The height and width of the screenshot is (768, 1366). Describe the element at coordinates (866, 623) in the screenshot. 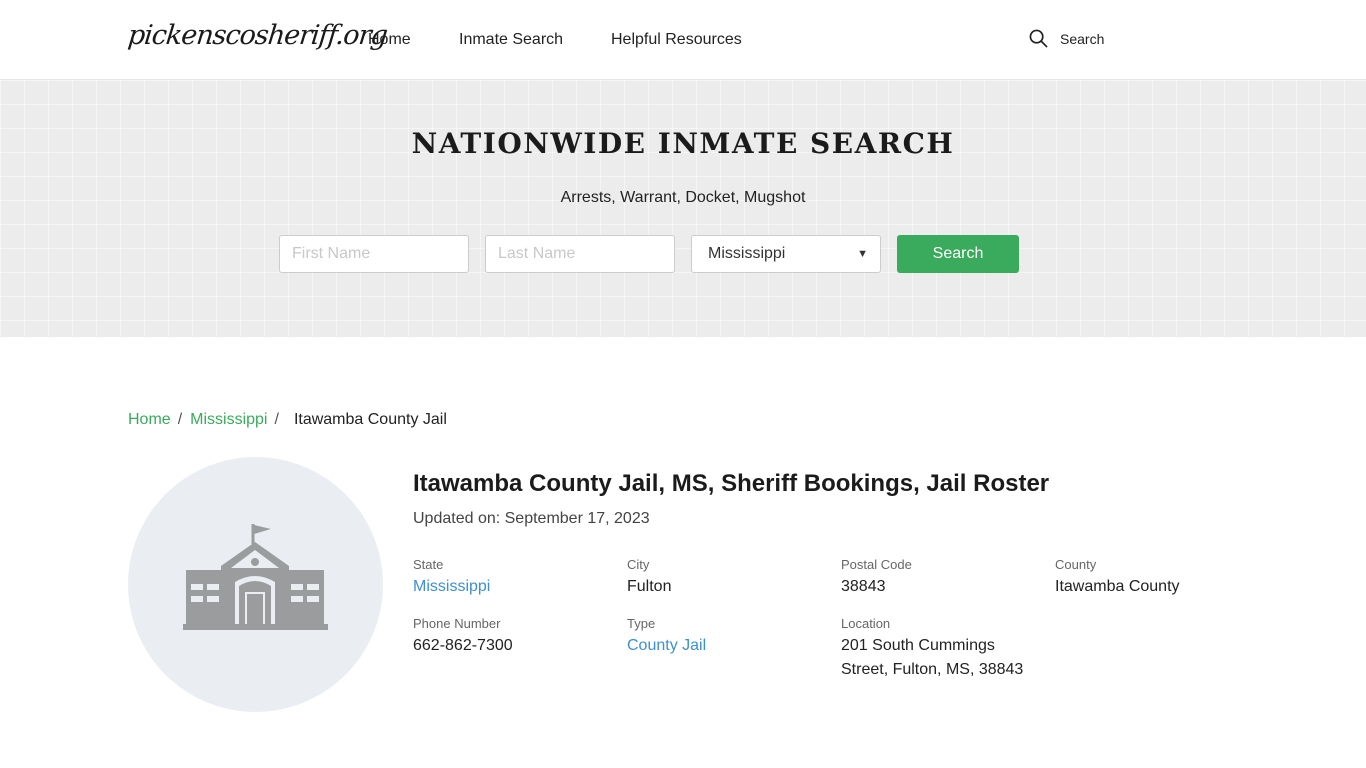

I see `location-label: Location` at that location.